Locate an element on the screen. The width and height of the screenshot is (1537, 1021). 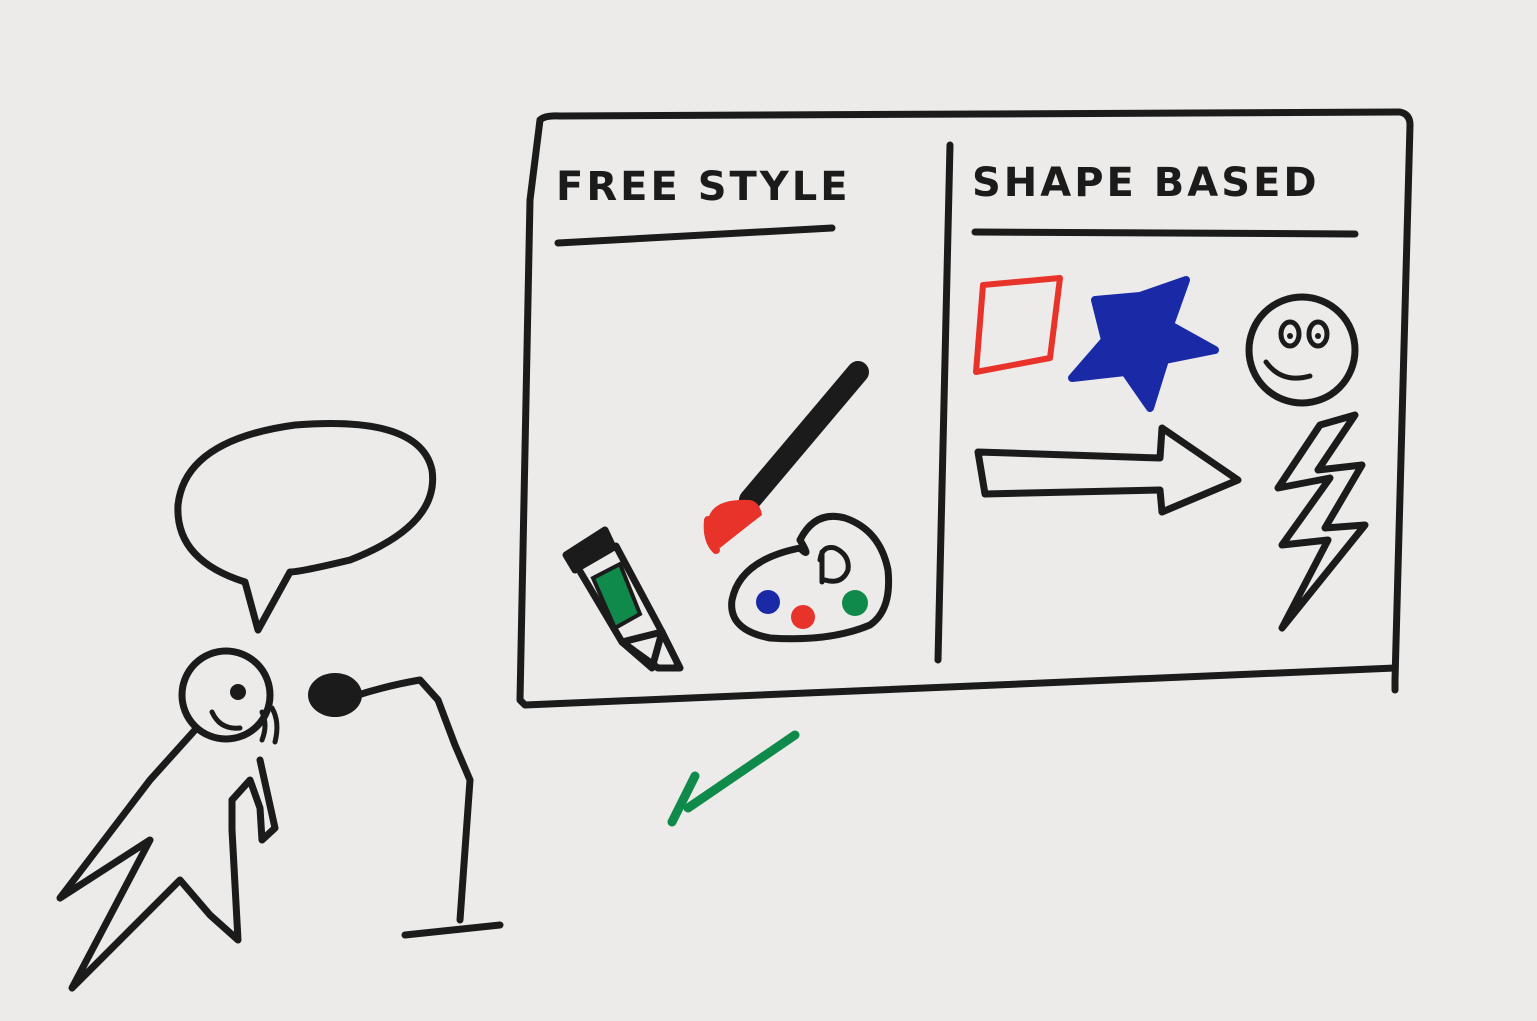
star-shape-icon is located at coordinates (1143, 344).